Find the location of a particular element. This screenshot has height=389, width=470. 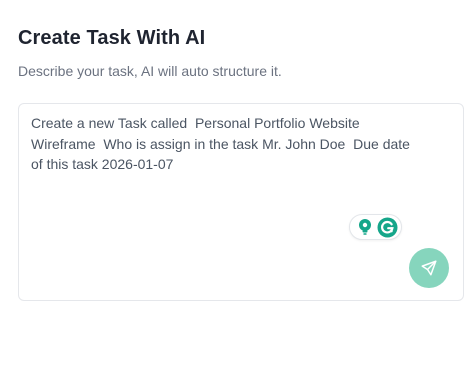

send-icon is located at coordinates (429, 268).